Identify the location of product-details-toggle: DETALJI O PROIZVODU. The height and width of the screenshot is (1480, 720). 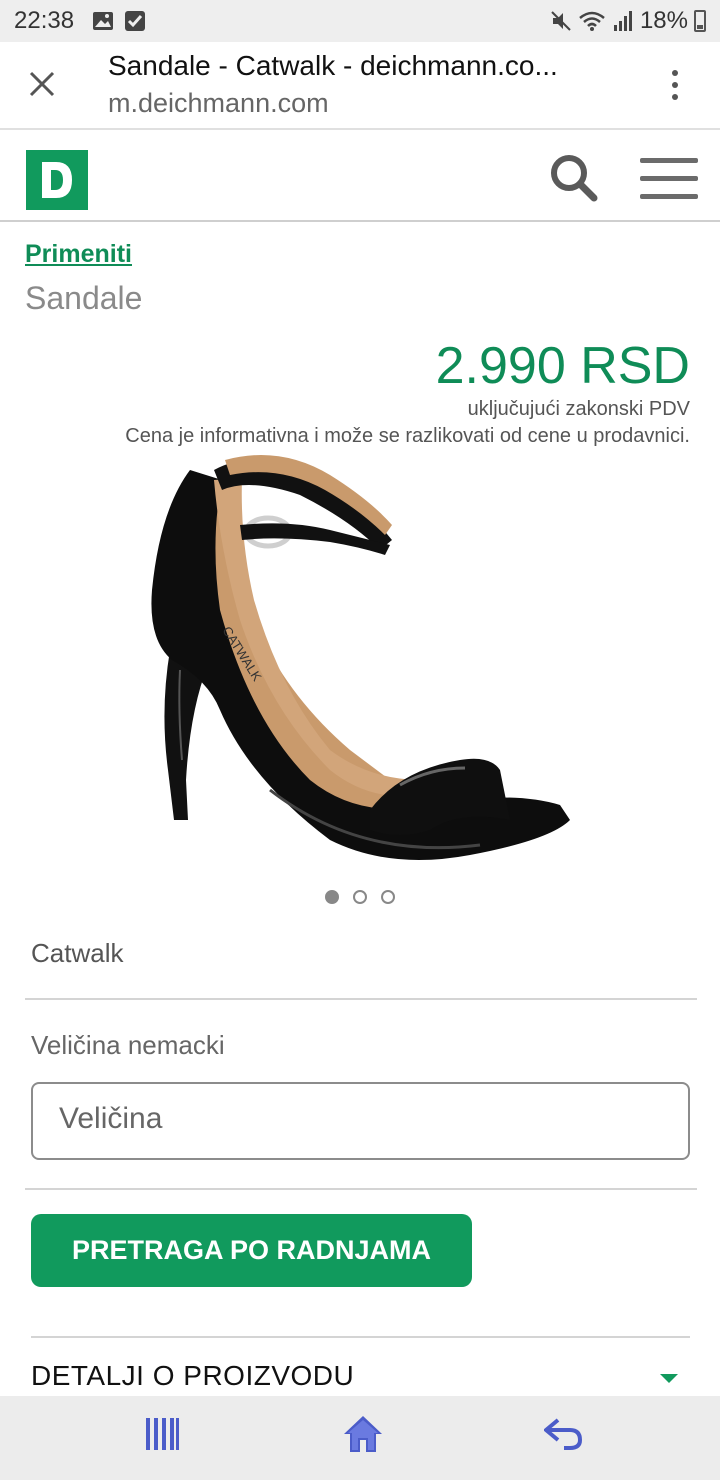
(192, 1376).